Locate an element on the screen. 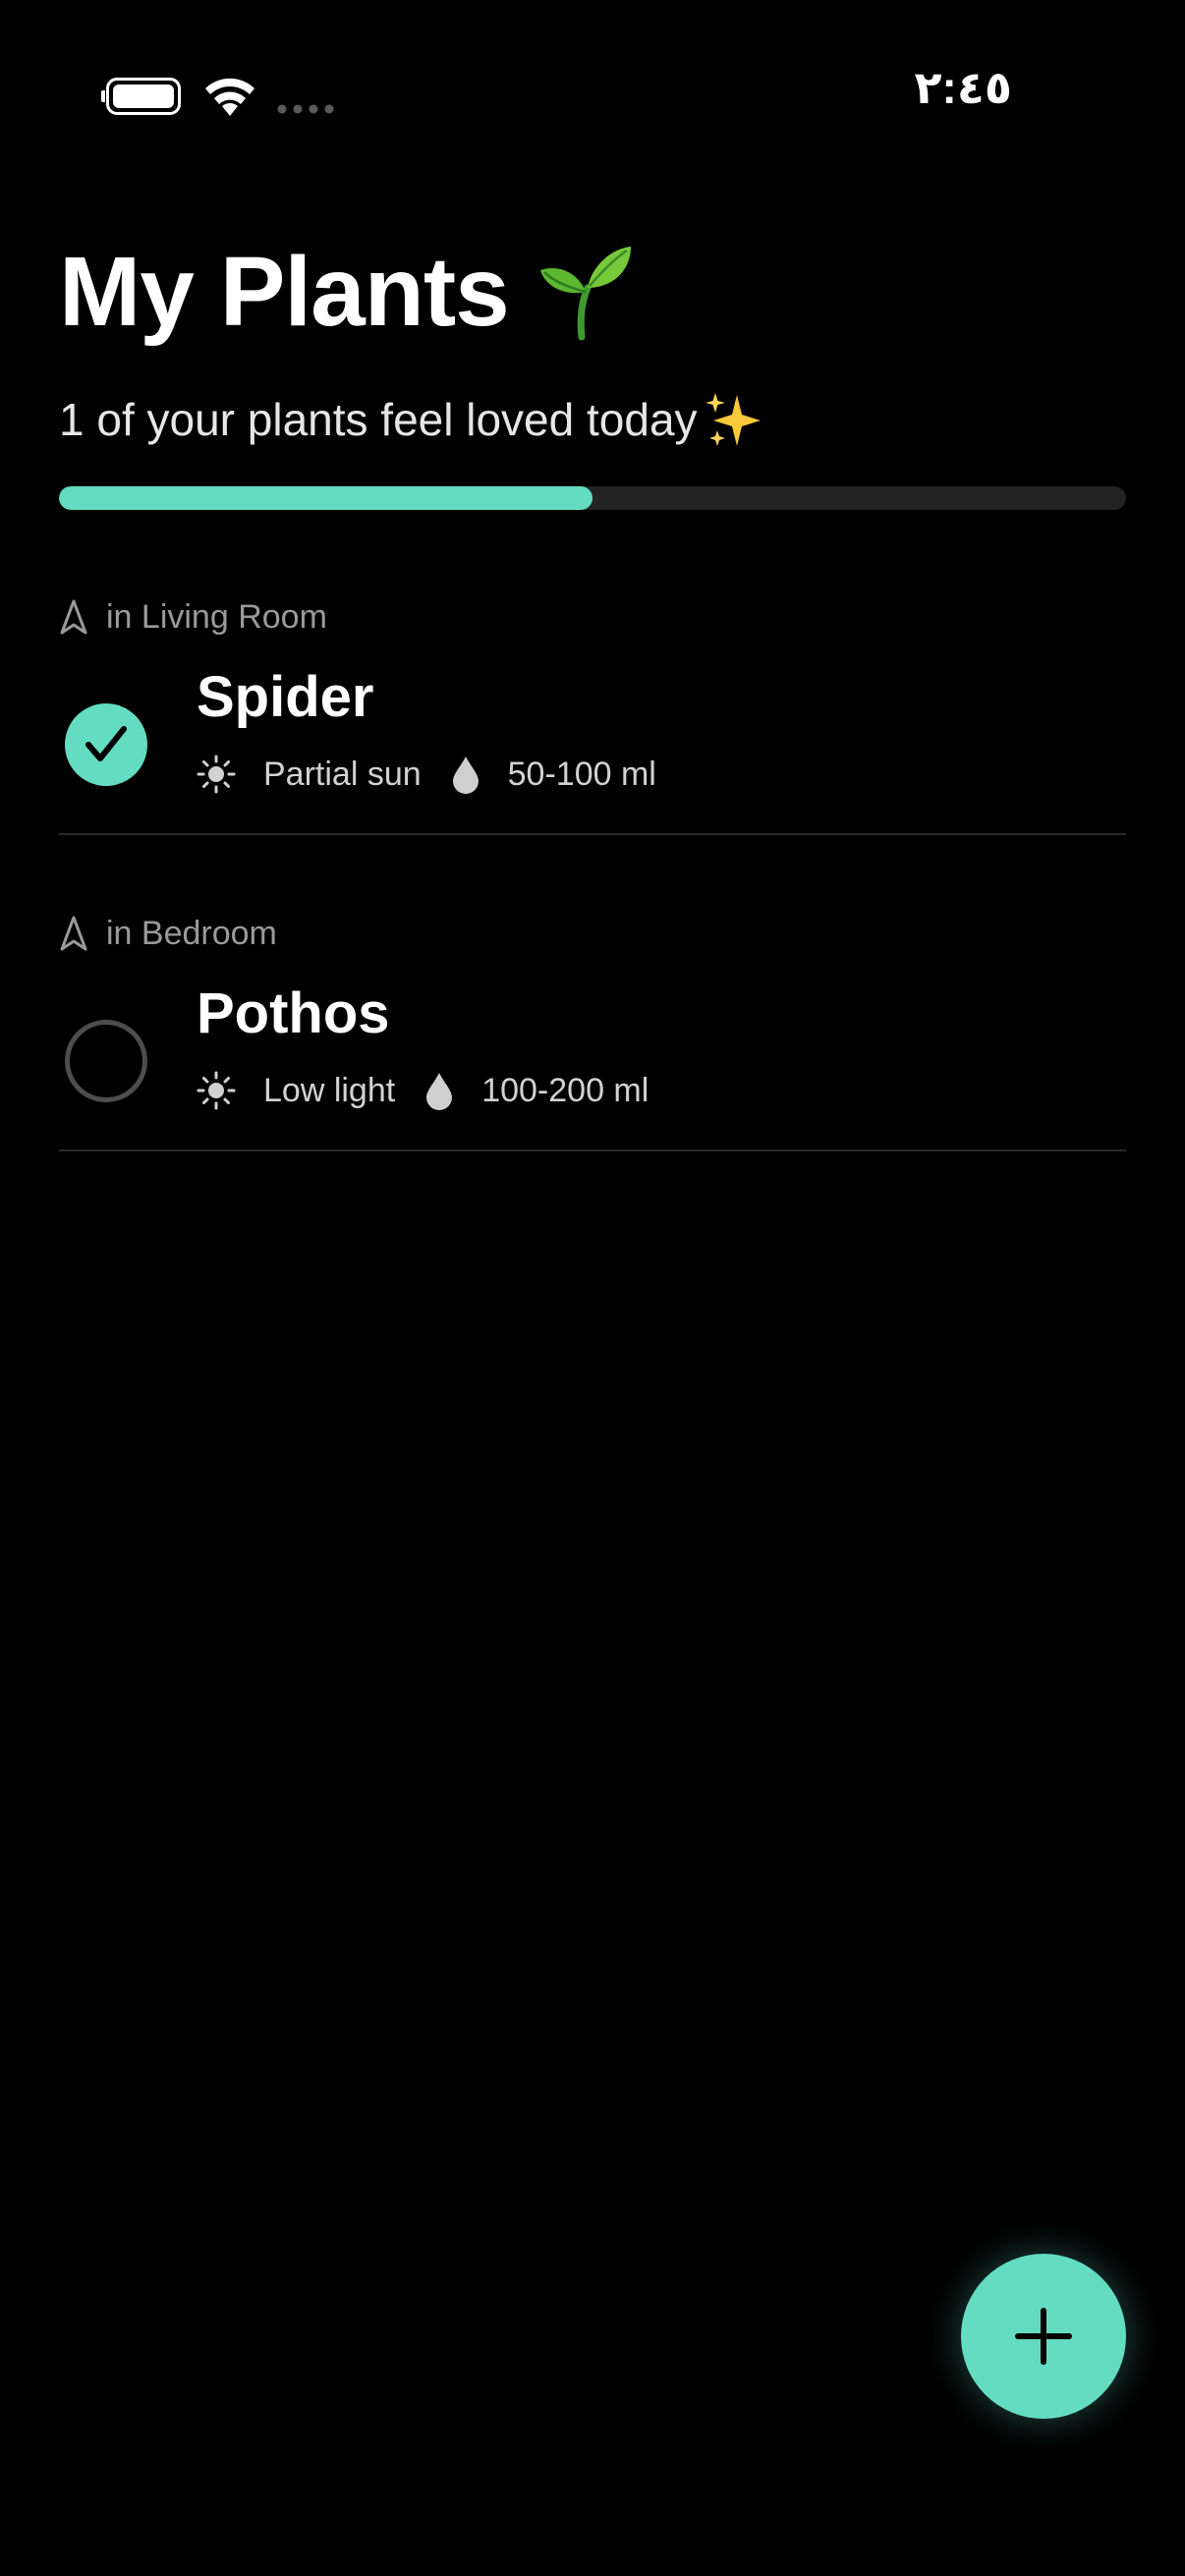 The image size is (1185, 2576). seedling-icon is located at coordinates (585, 294).